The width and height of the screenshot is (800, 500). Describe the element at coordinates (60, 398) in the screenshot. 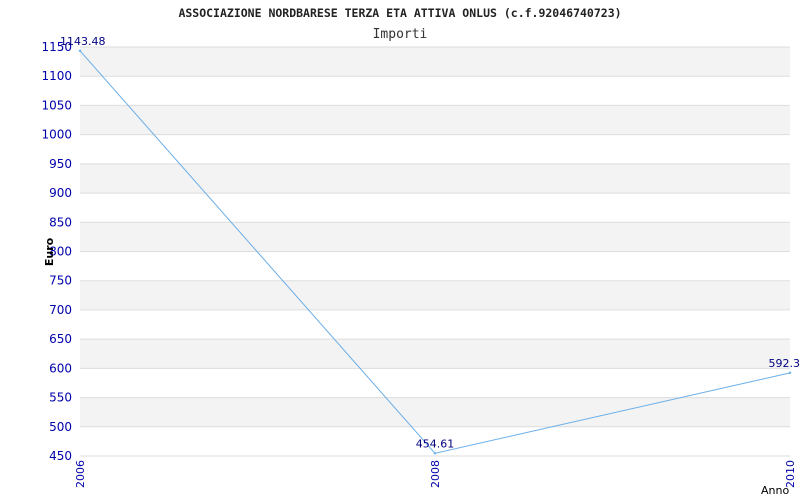

I see `y-tick-label: 550` at that location.